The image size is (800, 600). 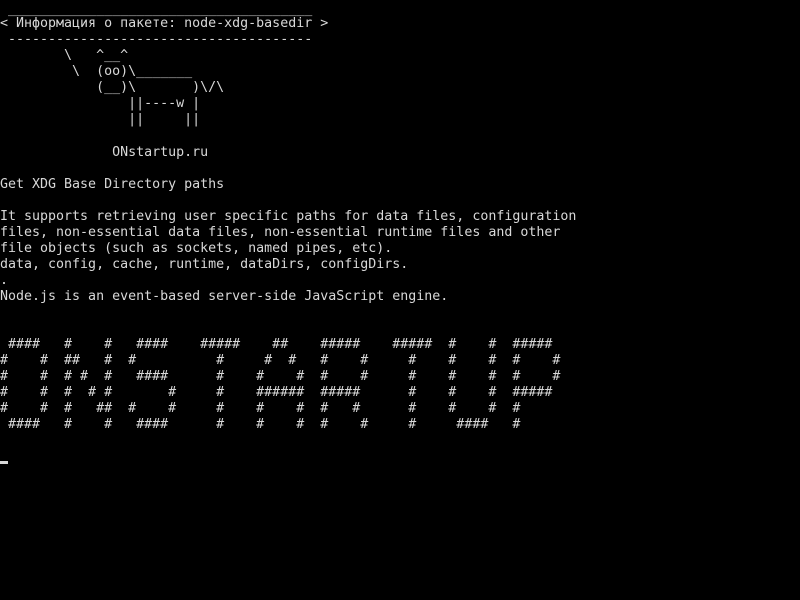 What do you see at coordinates (4, 280) in the screenshot?
I see `description-line: .` at bounding box center [4, 280].